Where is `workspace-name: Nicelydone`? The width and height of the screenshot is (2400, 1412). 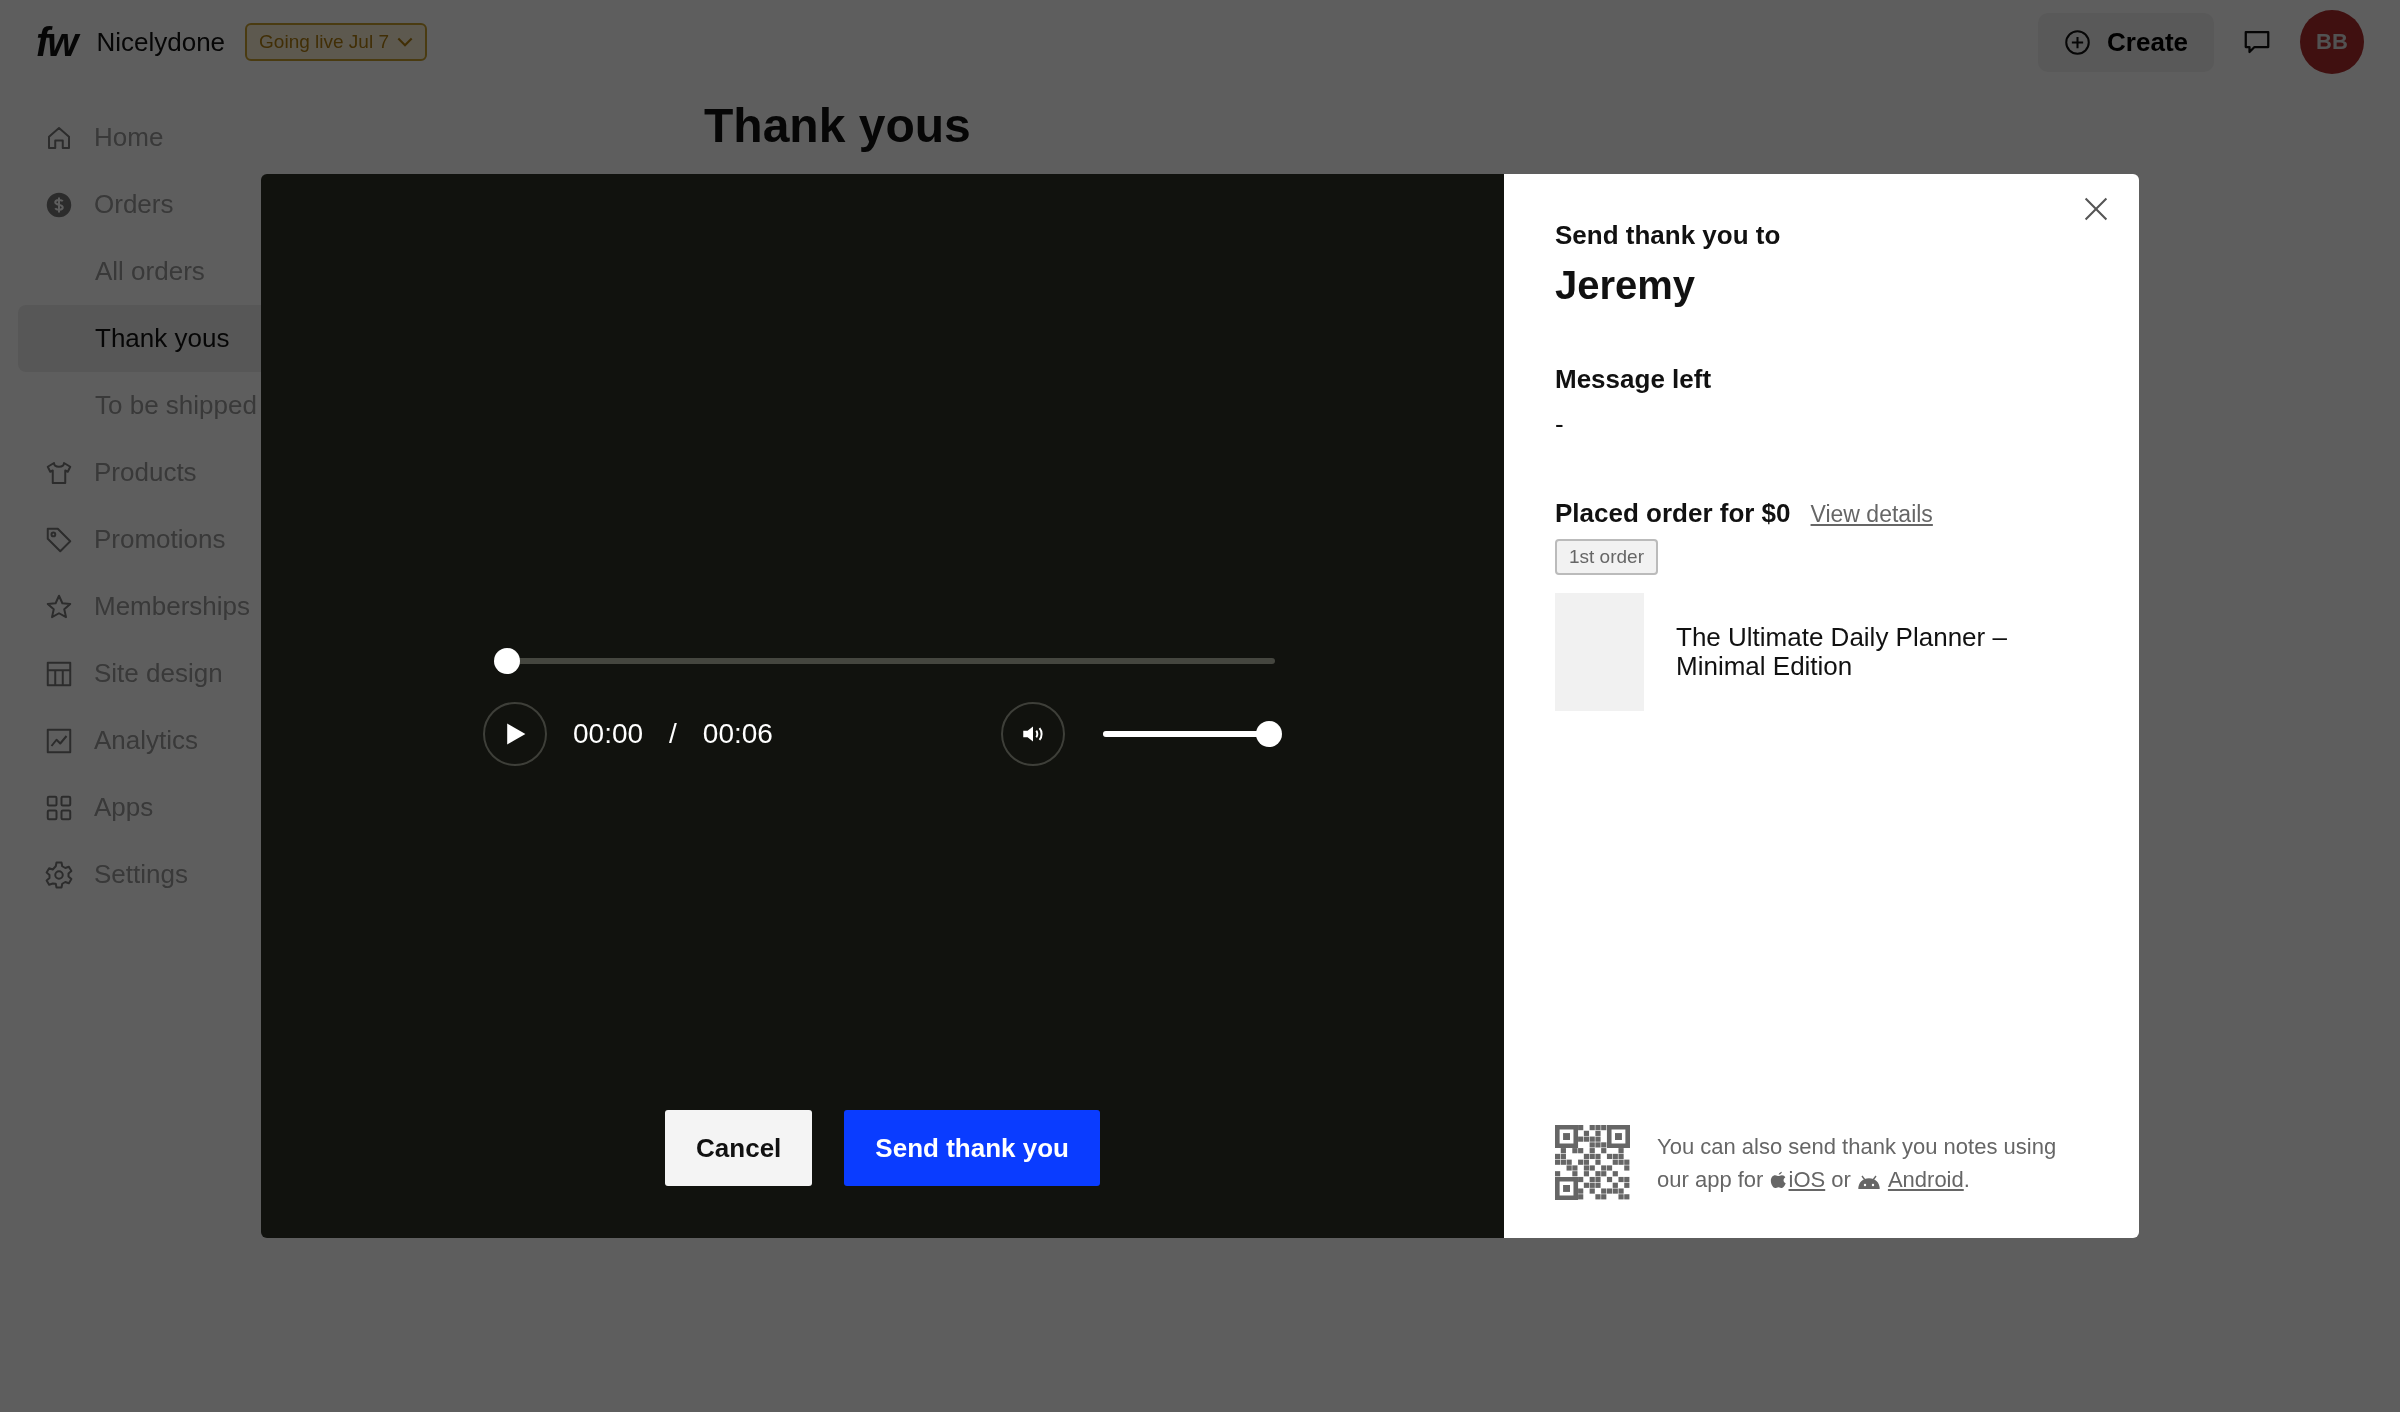 workspace-name: Nicelydone is located at coordinates (161, 42).